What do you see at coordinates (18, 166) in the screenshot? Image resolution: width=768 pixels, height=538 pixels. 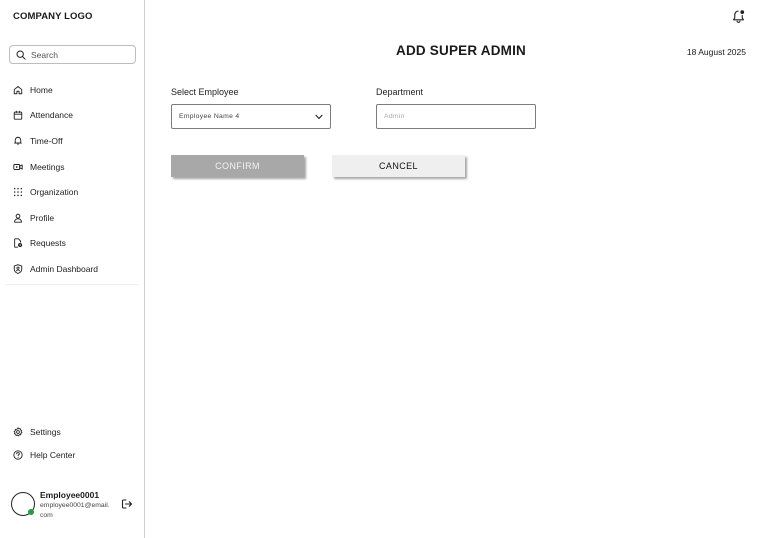 I see `video-icon` at bounding box center [18, 166].